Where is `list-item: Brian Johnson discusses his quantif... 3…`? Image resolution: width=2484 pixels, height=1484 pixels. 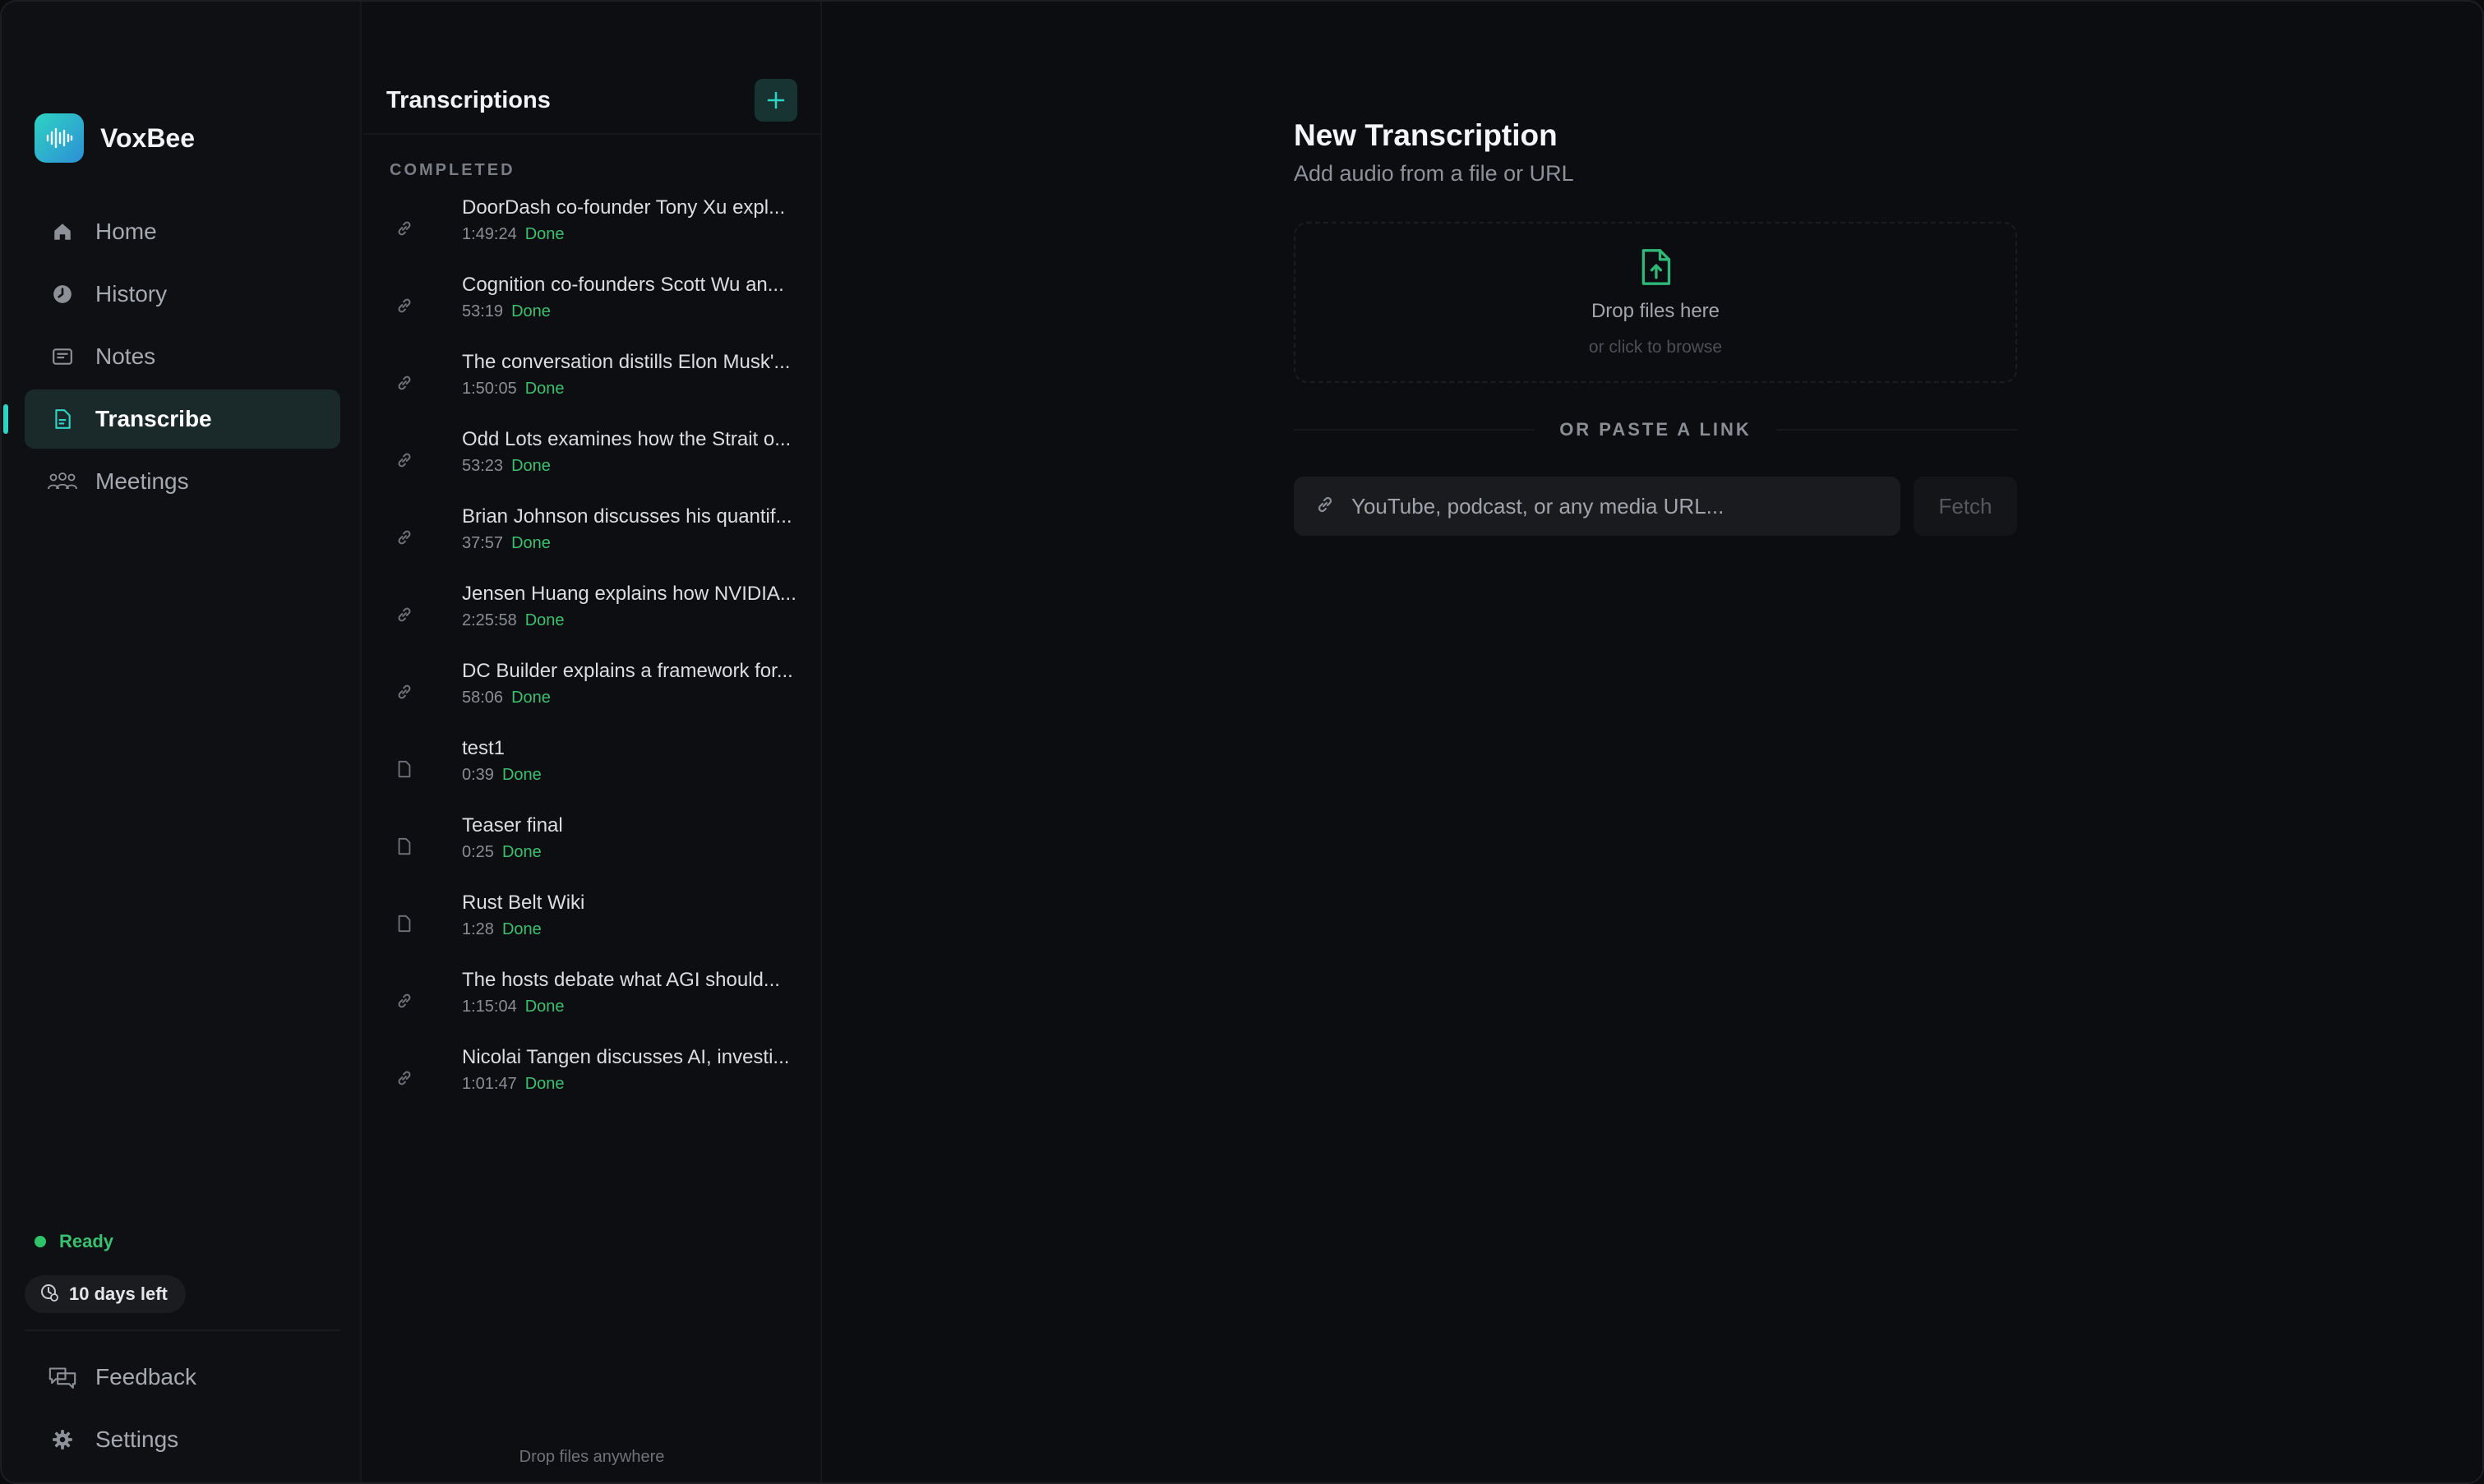 list-item: Brian Johnson discusses his quantif... 3… is located at coordinates (591, 543).